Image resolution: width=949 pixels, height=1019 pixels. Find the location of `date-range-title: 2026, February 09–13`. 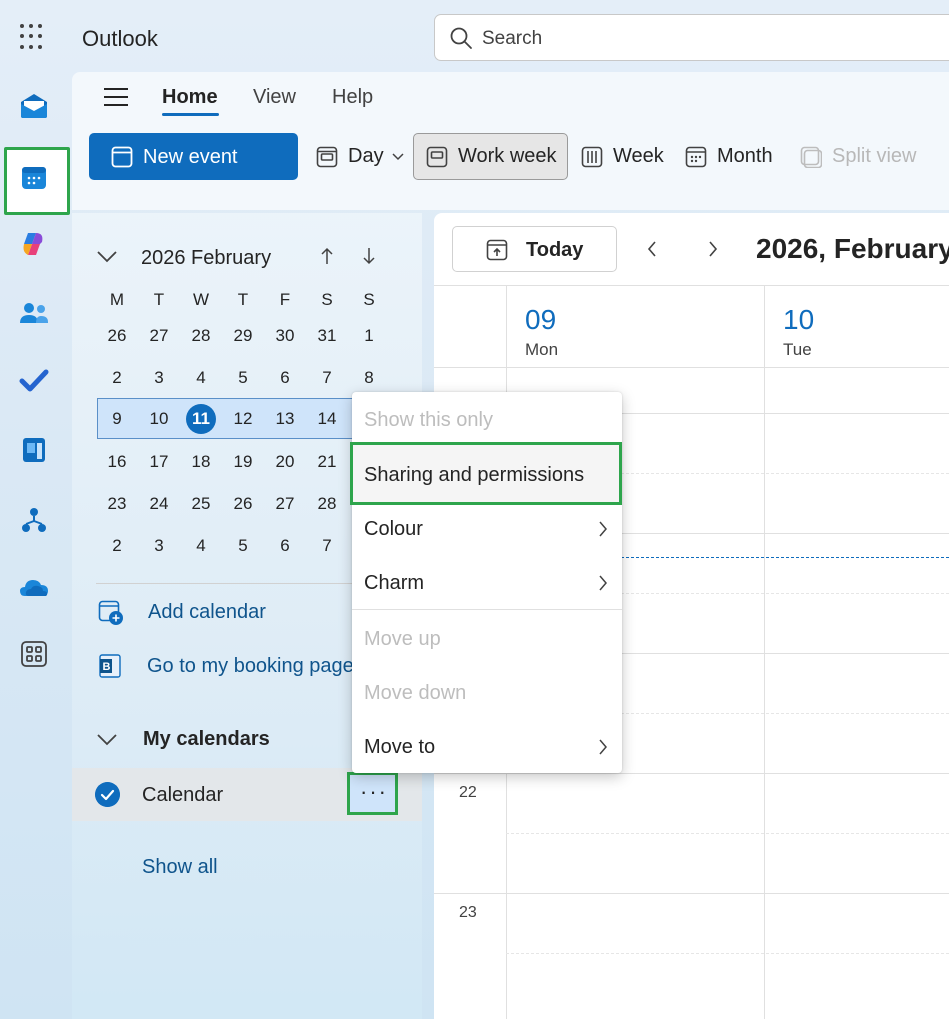

date-range-title: 2026, February 09–13 is located at coordinates (852, 249).